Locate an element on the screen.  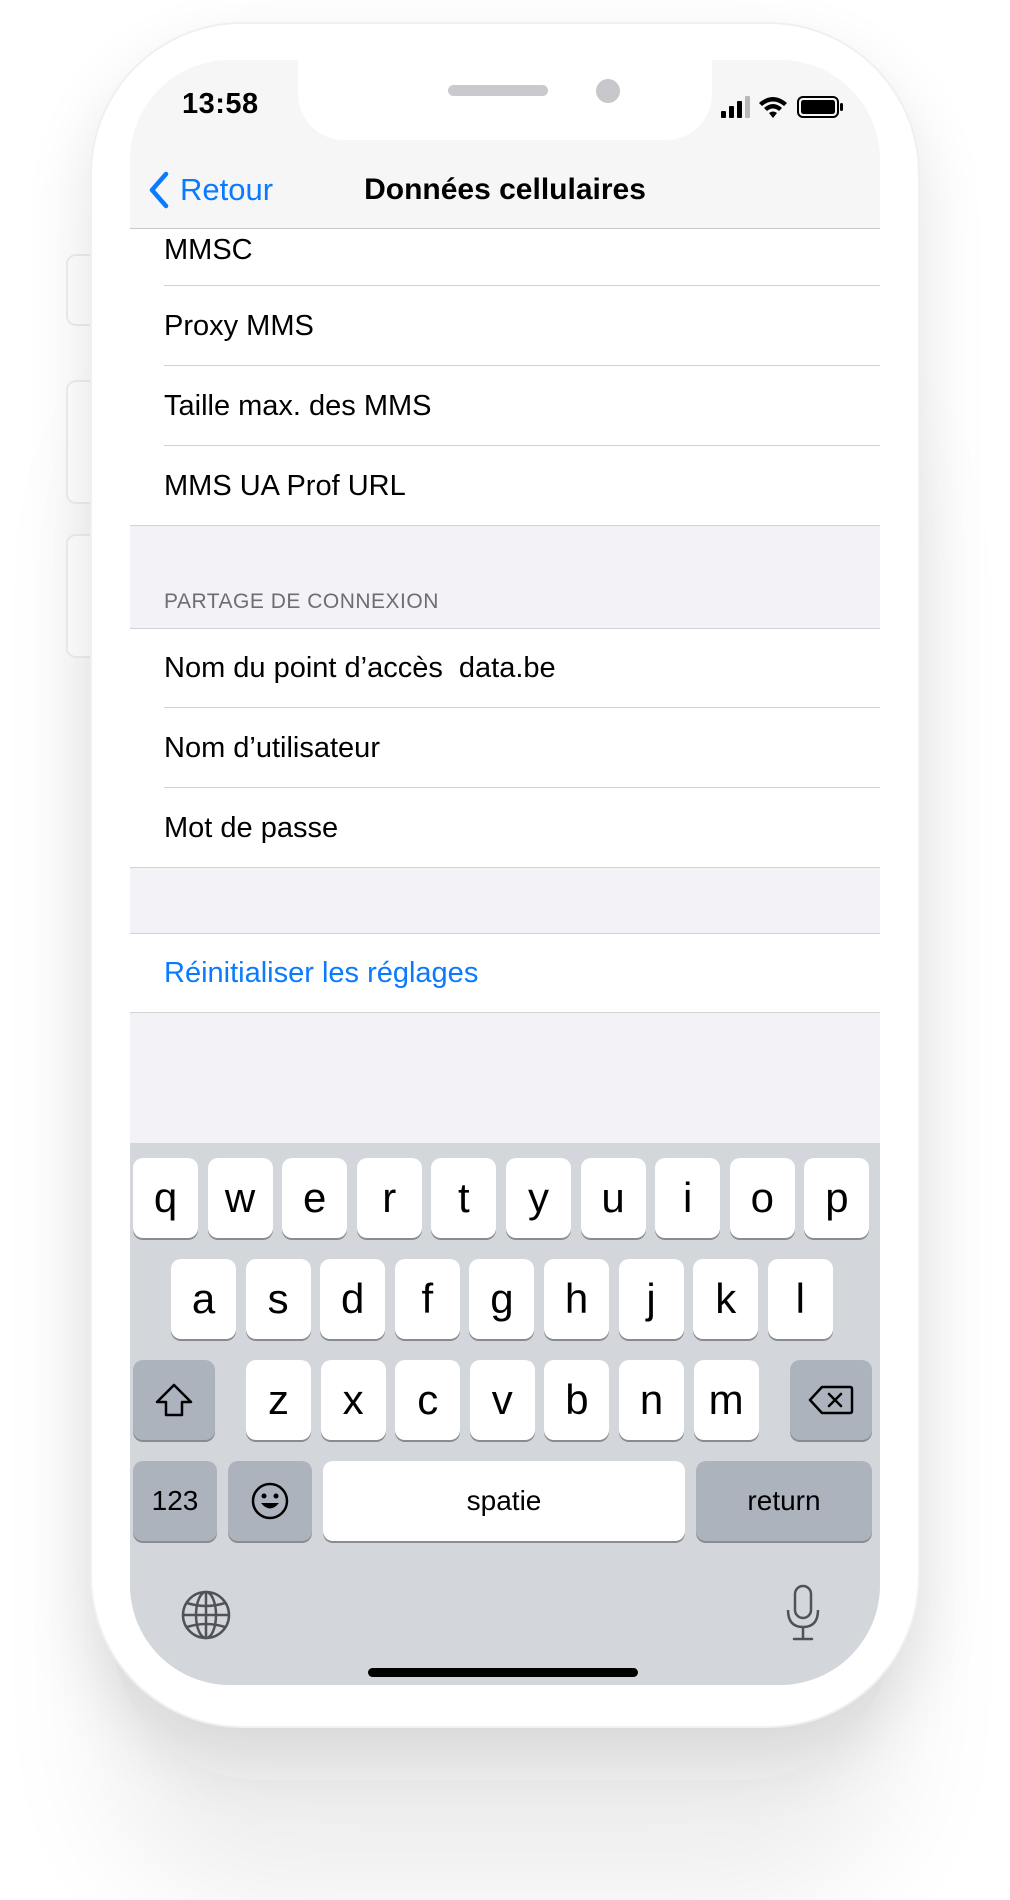
key-m: m is located at coordinates (726, 1400).